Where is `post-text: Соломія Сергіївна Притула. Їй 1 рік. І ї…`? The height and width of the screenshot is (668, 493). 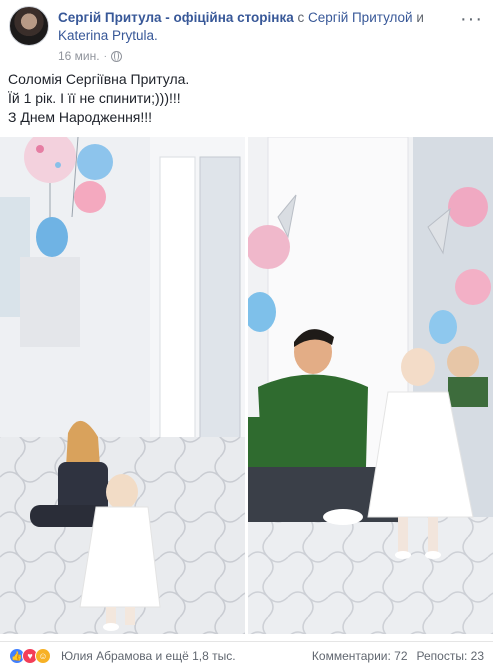 post-text: Соломія Сергіївна Притула. Їй 1 рік. І ї… is located at coordinates (243, 98).